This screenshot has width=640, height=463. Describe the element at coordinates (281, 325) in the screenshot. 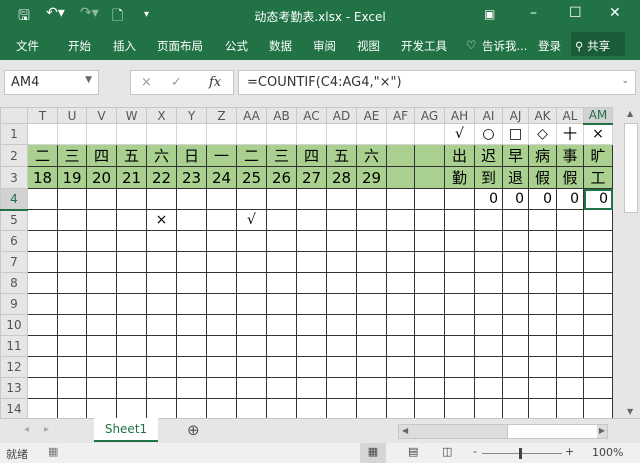

I see `cell-AB10` at that location.